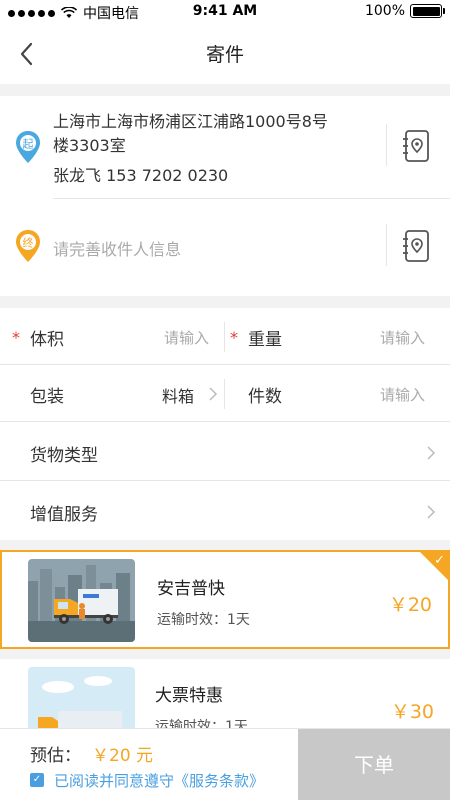  I want to click on value-added-row: 增值服务, so click(225, 510).